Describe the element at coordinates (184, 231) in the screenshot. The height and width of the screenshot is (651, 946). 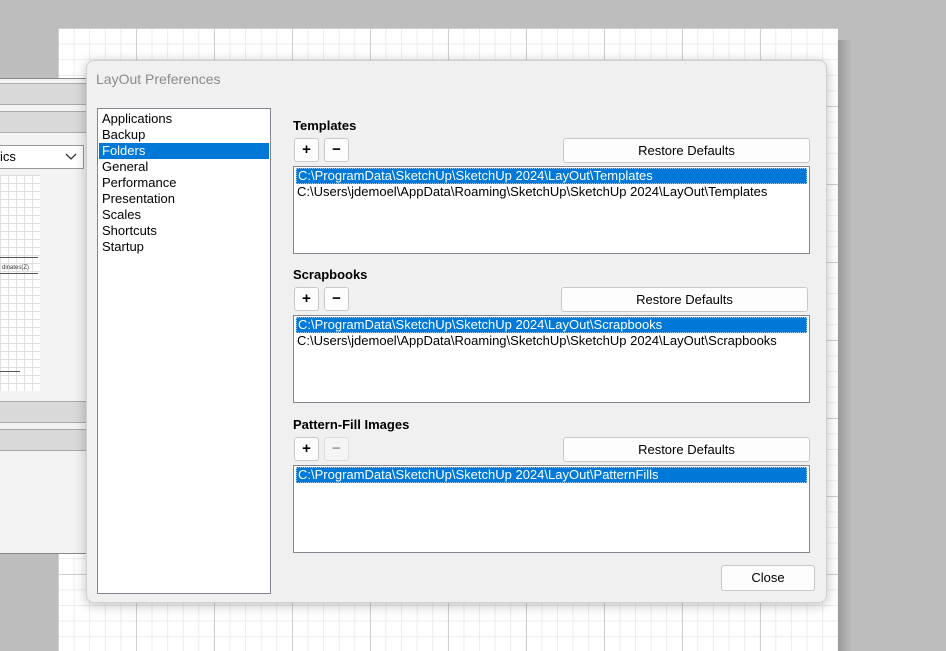
I see `category-item-shortcuts: Shortcuts` at that location.